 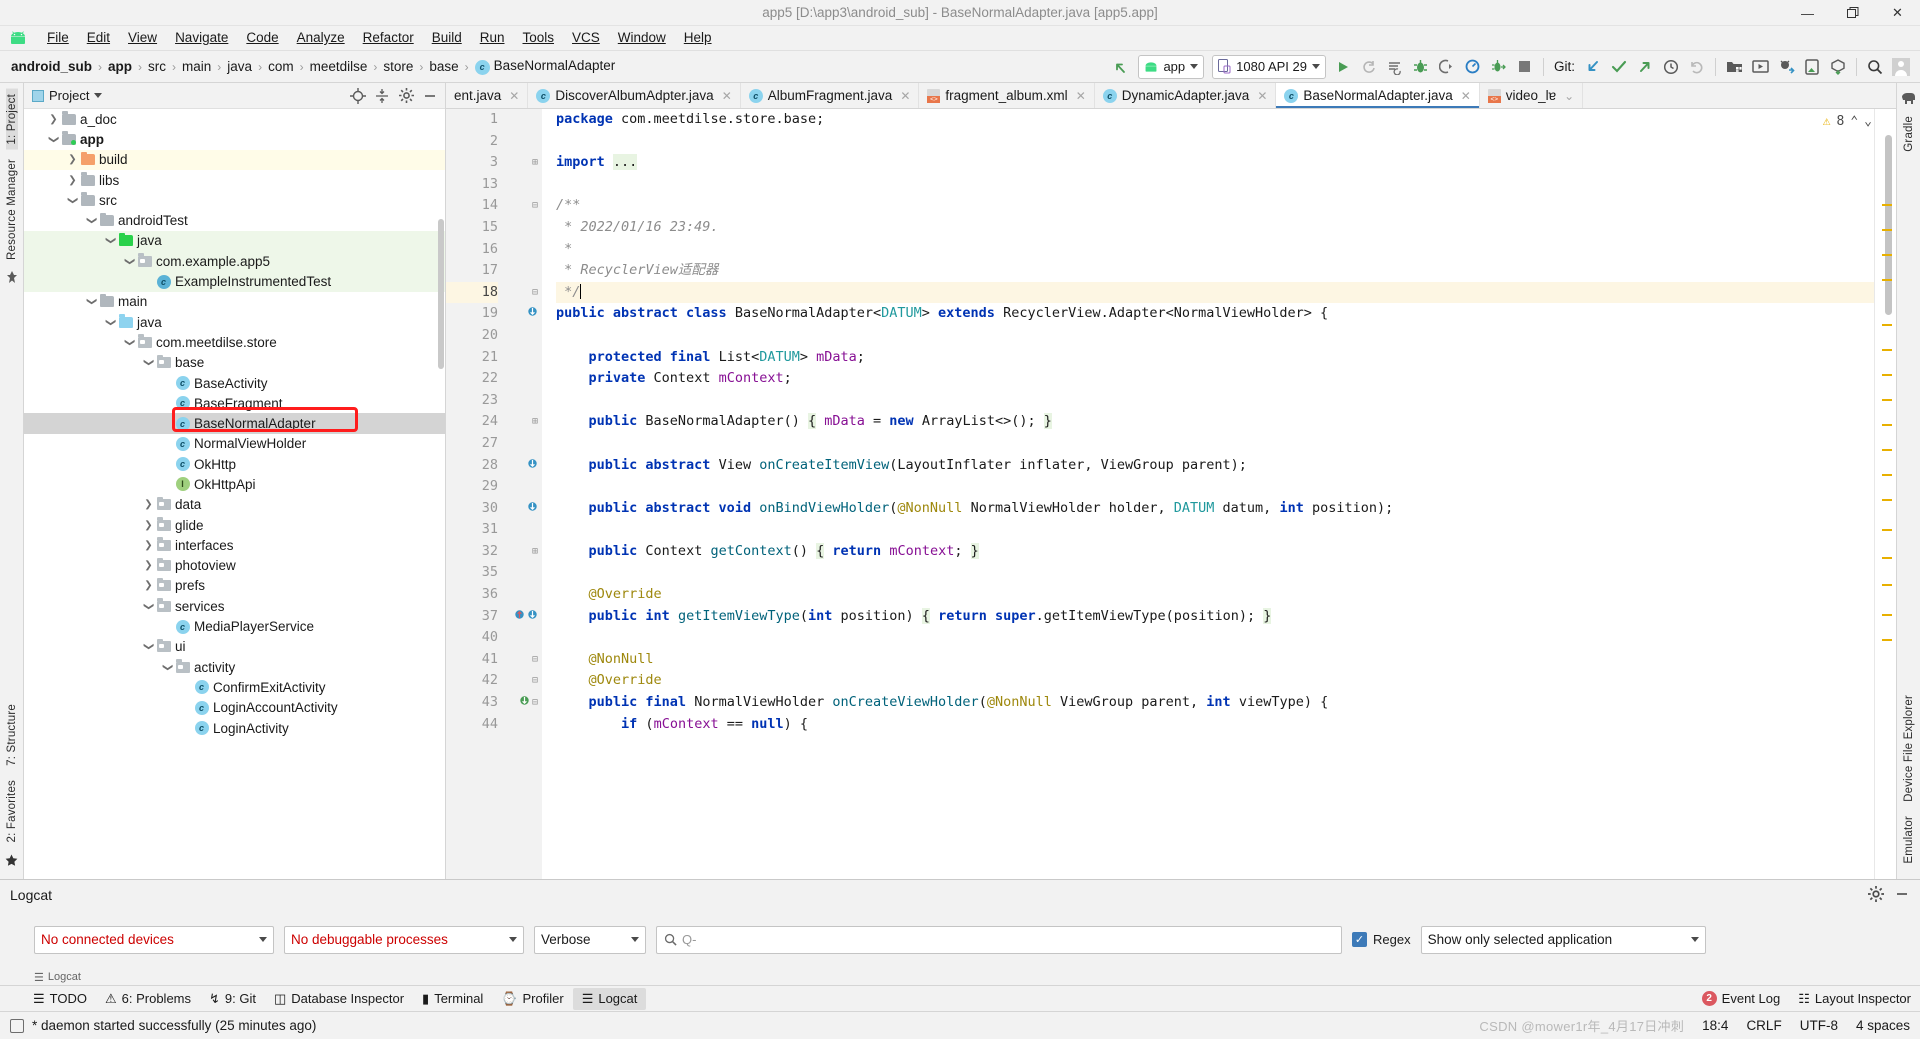 I want to click on chevron-down-icon: ⌄, so click(x=1569, y=96).